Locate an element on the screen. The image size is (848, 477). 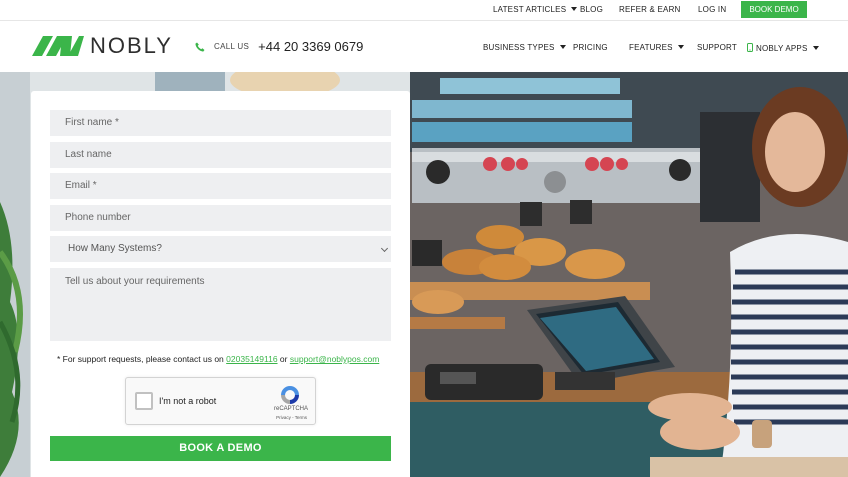
nav-business-types-label: BUSINESS TYPES is located at coordinates (519, 47).